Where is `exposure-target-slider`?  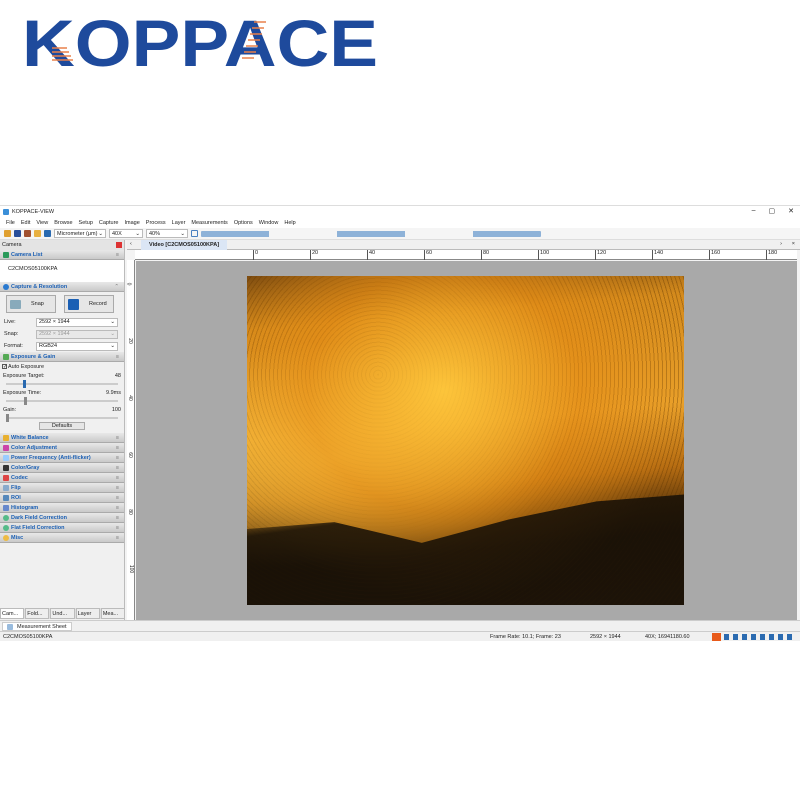 exposure-target-slider is located at coordinates (62, 384).